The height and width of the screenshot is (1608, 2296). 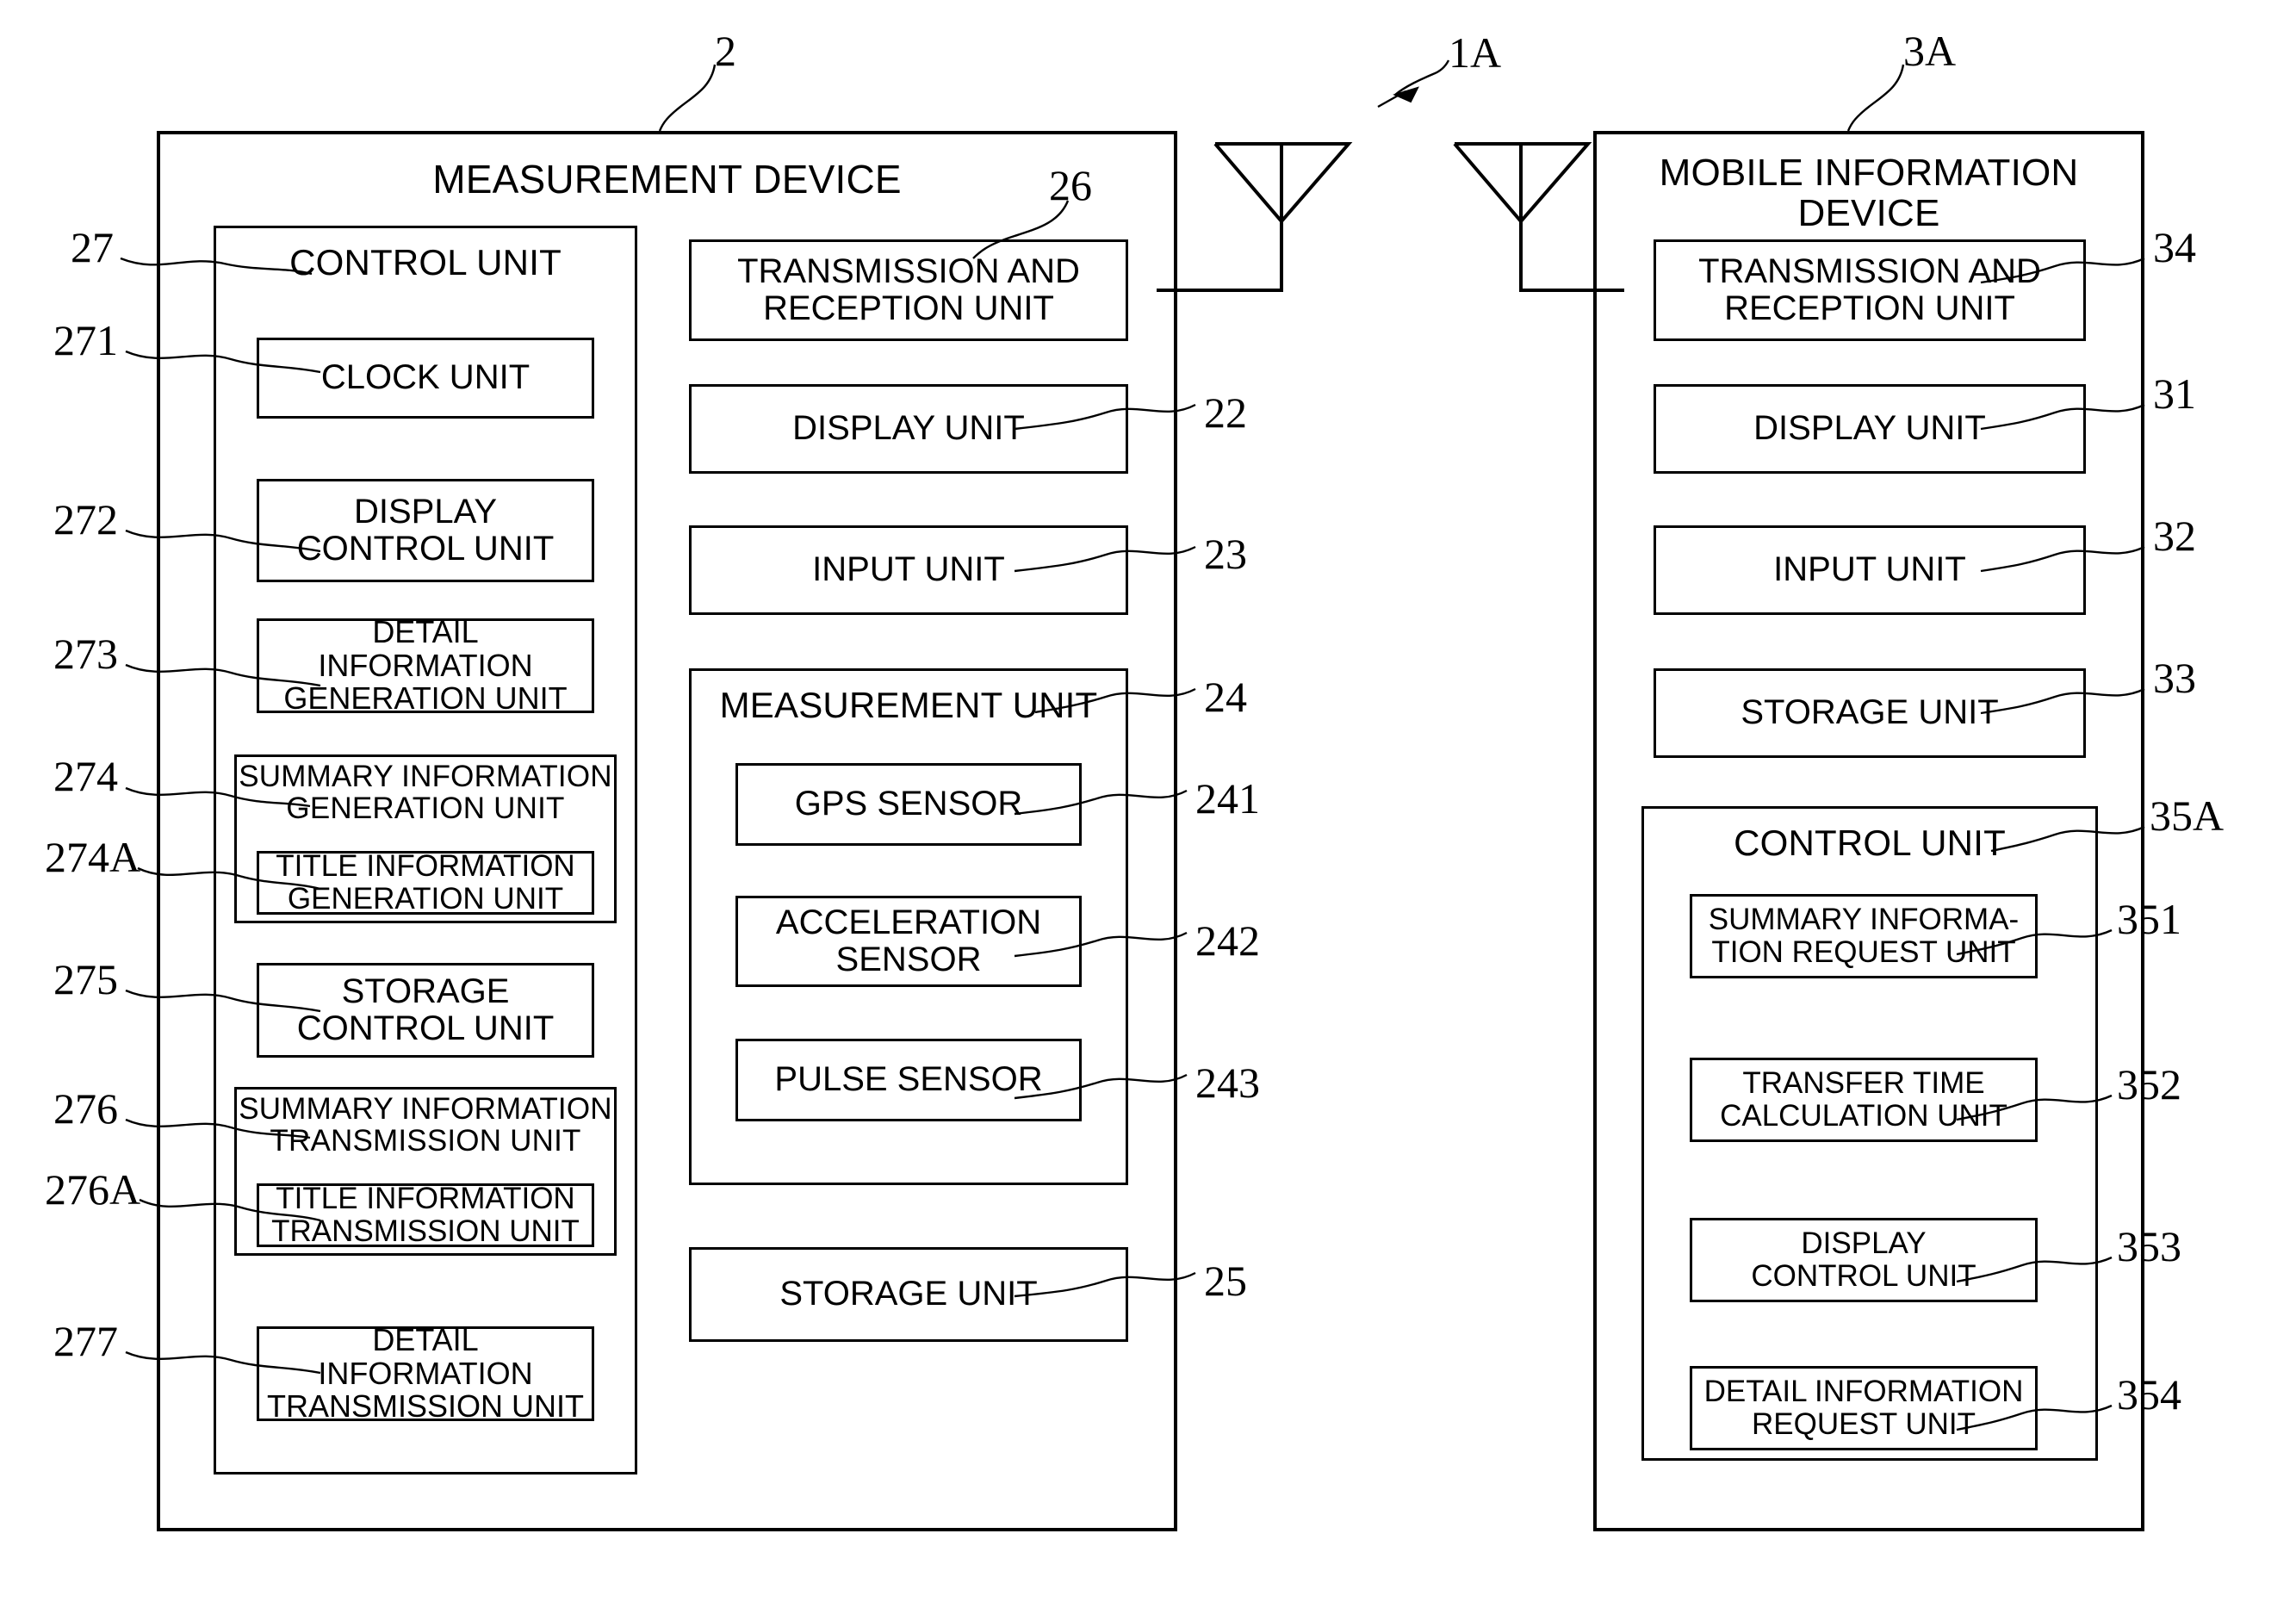 I want to click on measurement-control-unit-title: CONTROL UNIT, so click(x=425, y=262).